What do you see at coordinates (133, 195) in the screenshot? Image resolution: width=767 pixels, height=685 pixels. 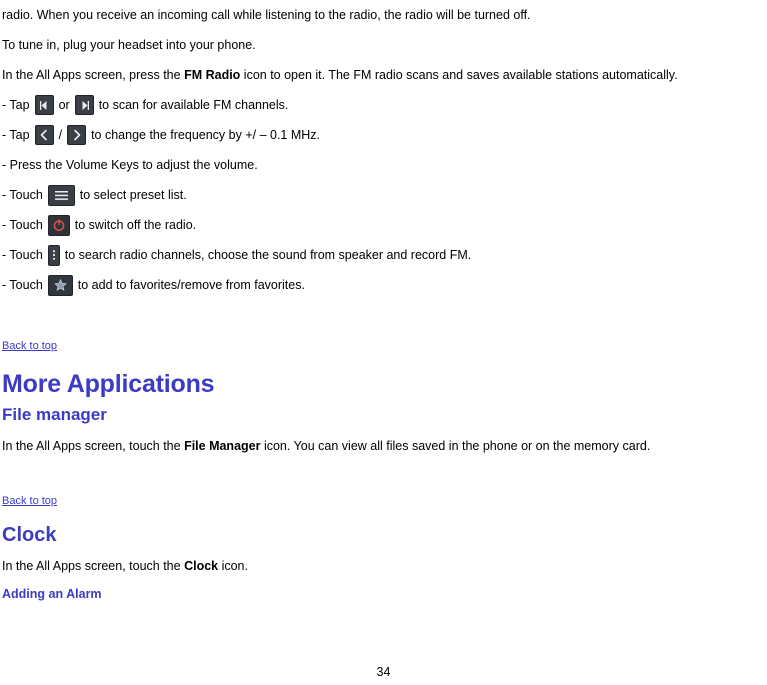 I see `bullet-preset-suffix: to select preset list.` at bounding box center [133, 195].